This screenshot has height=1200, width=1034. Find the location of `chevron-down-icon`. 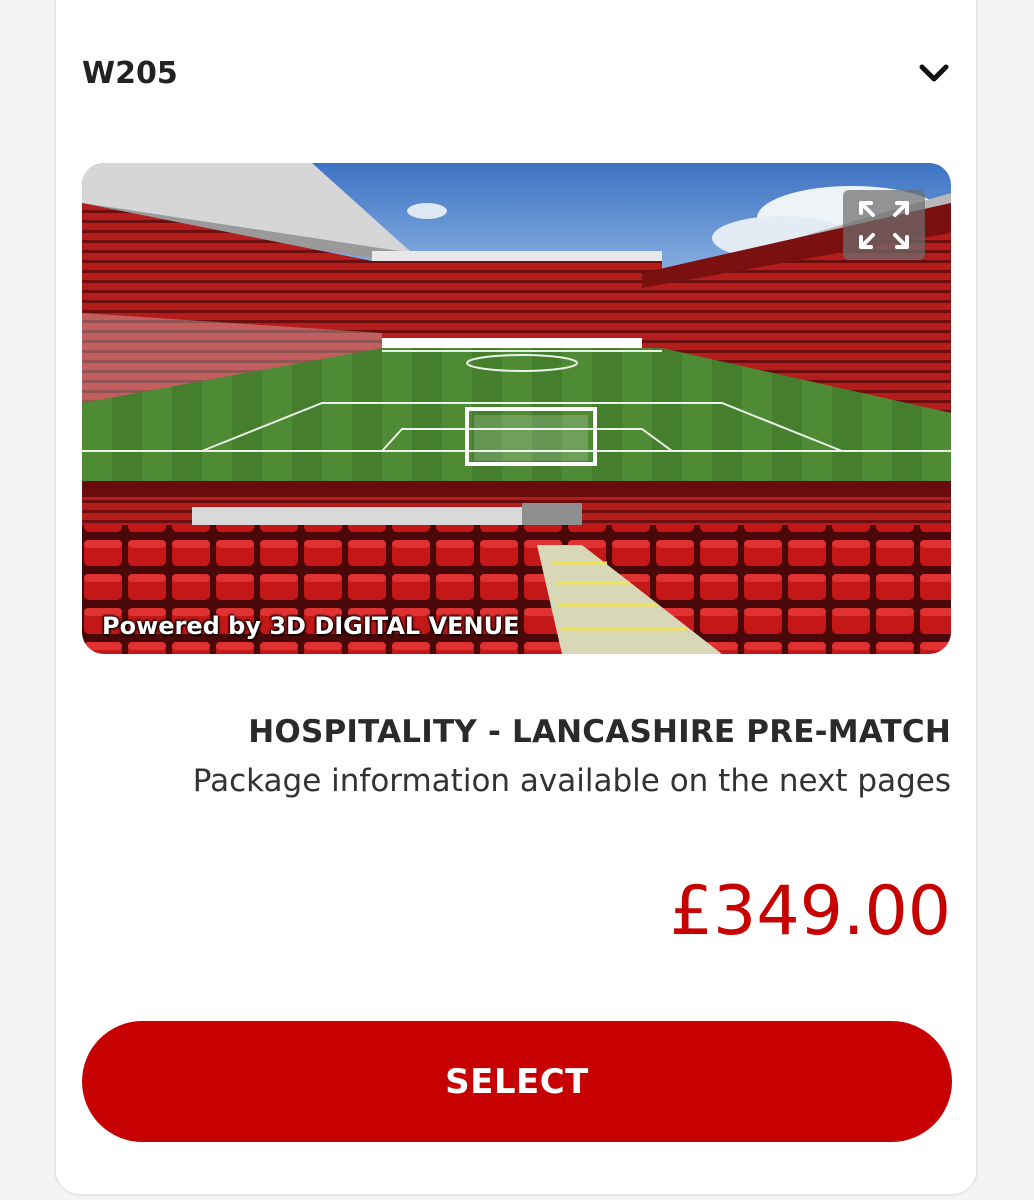

chevron-down-icon is located at coordinates (934, 73).